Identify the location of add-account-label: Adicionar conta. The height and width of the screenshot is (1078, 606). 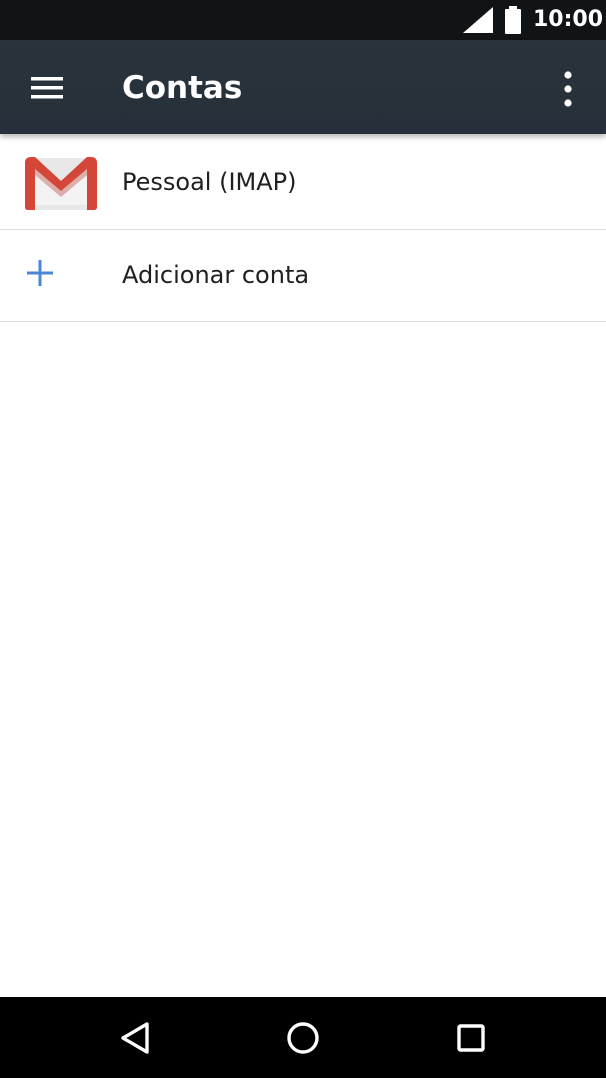
(216, 275).